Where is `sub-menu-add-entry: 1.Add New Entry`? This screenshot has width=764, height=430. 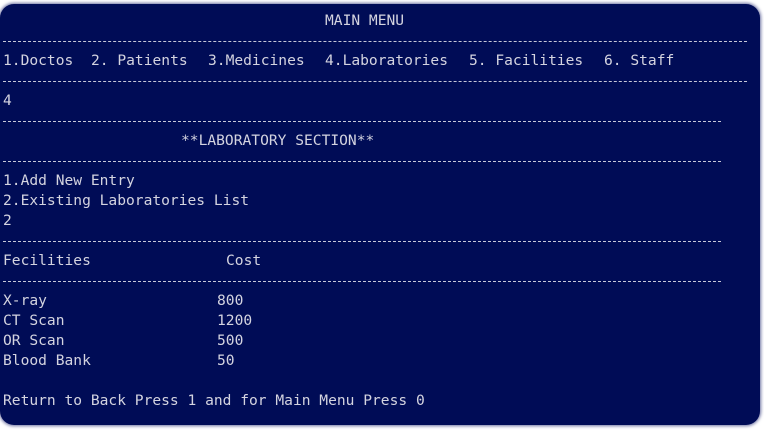 sub-menu-add-entry: 1.Add New Entry is located at coordinates (69, 180).